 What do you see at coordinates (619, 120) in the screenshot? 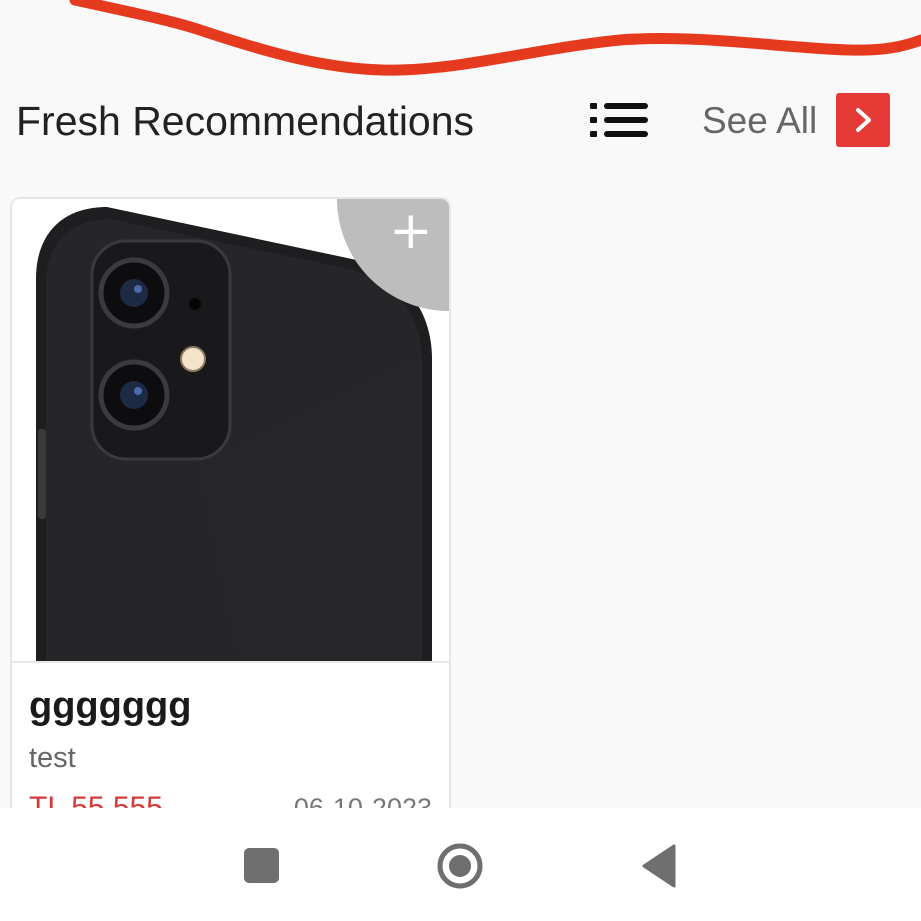
I see `list-icon` at bounding box center [619, 120].